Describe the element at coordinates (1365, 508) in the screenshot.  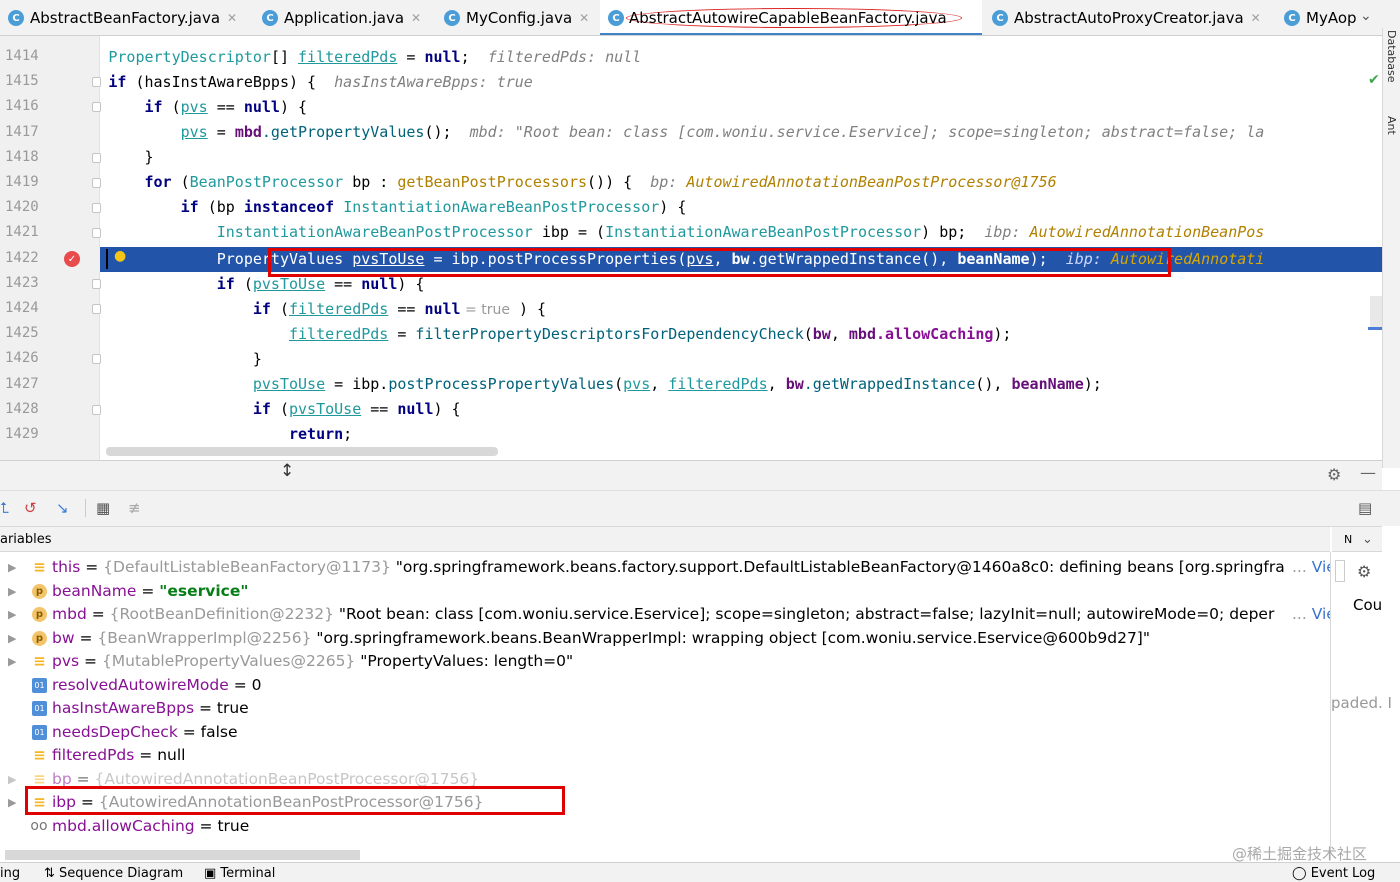
I see `layout-icon: ▤` at that location.